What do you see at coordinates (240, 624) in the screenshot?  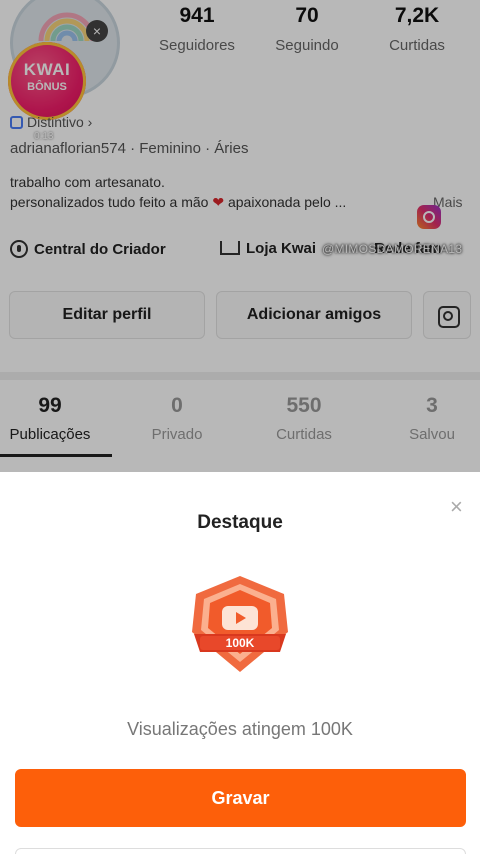 I see `100k-medal-icon: 100K` at bounding box center [240, 624].